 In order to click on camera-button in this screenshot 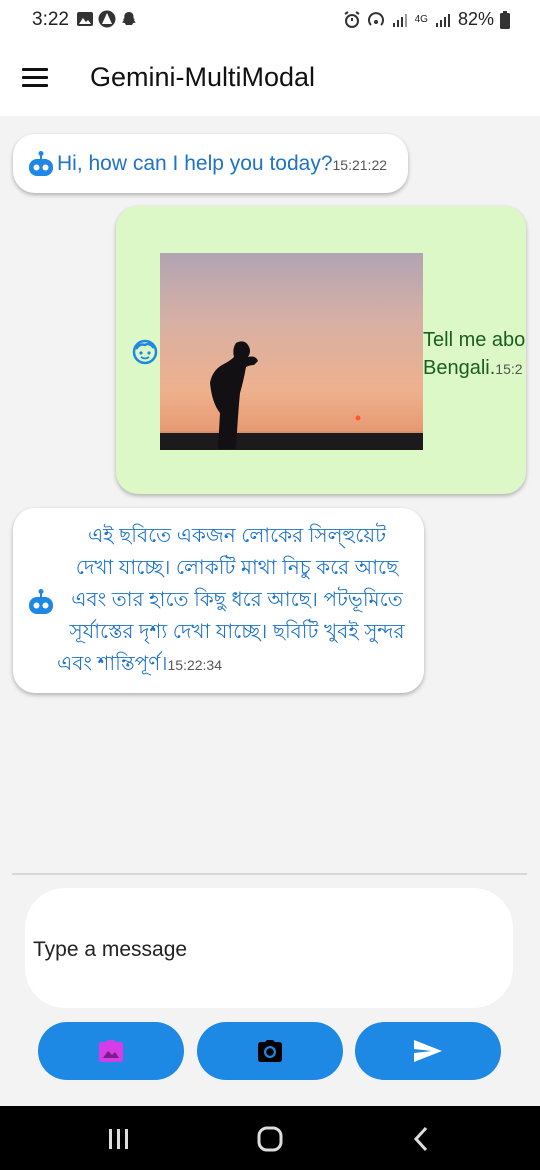, I will do `click(270, 1051)`.